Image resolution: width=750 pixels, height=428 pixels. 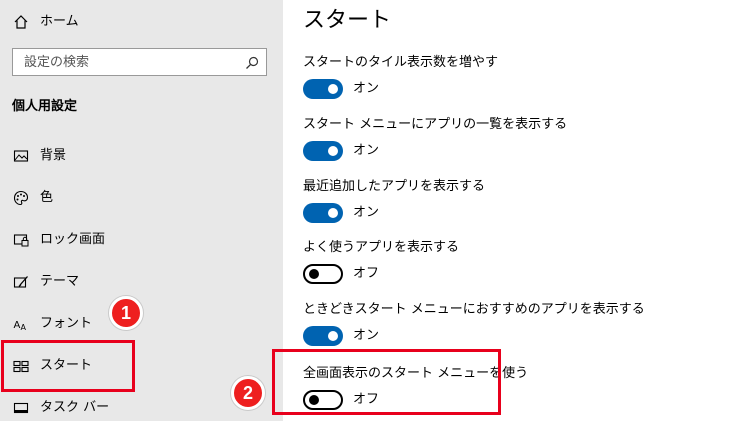 What do you see at coordinates (386, 382) in the screenshot?
I see `highlight-box-full-screen` at bounding box center [386, 382].